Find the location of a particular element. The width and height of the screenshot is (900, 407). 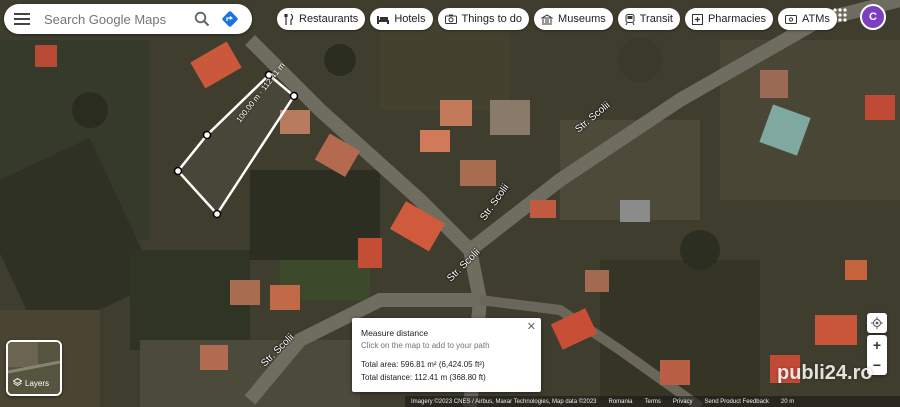

total-area: Total area: 596.81 m² (6,424.05 ft²) is located at coordinates (423, 364).